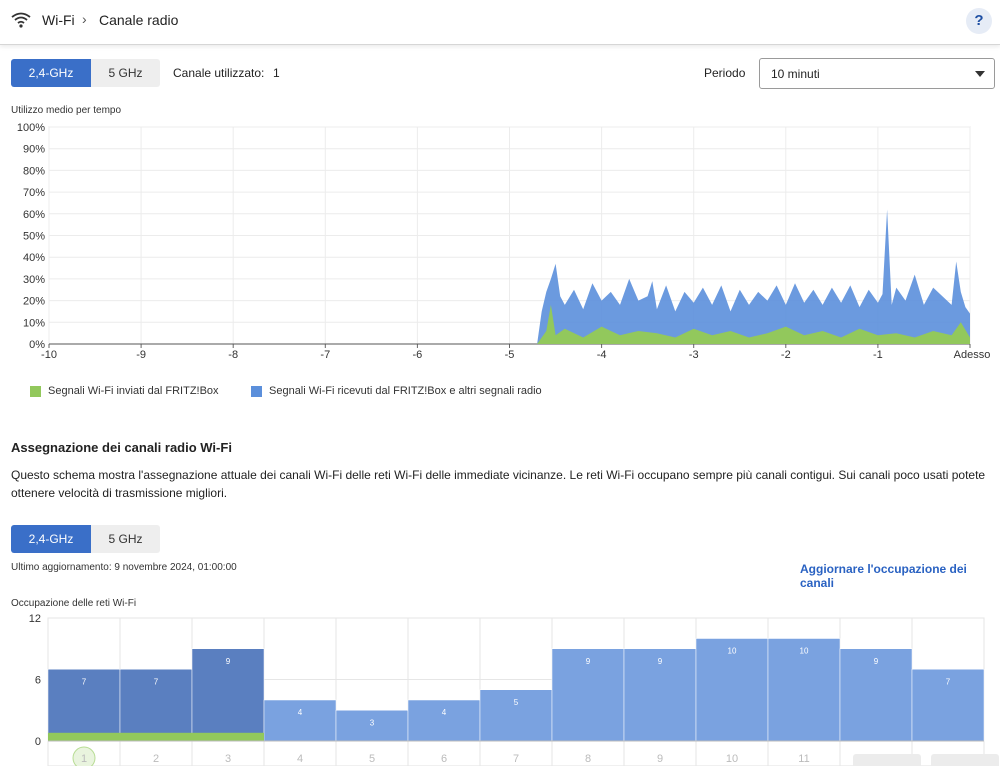 The height and width of the screenshot is (766, 1000). Describe the element at coordinates (58, 20) in the screenshot. I see `breadcrumb-wifi: Wi-Fi` at that location.